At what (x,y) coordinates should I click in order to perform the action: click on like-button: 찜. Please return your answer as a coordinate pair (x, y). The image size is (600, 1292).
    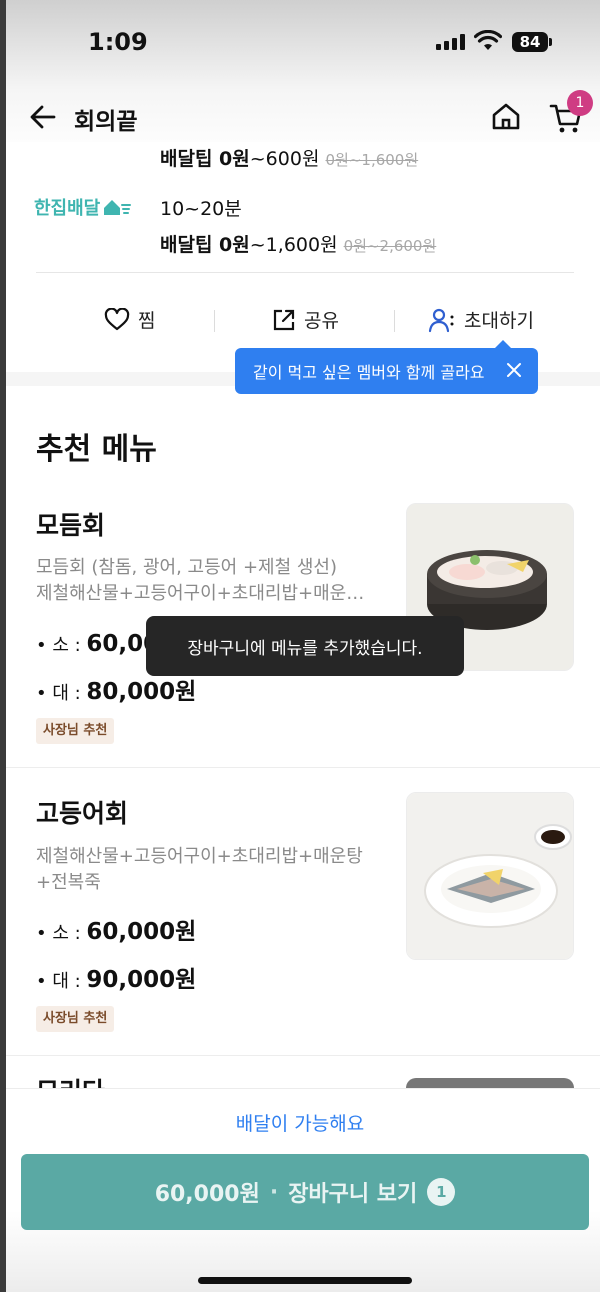
    Looking at the image, I should click on (129, 319).